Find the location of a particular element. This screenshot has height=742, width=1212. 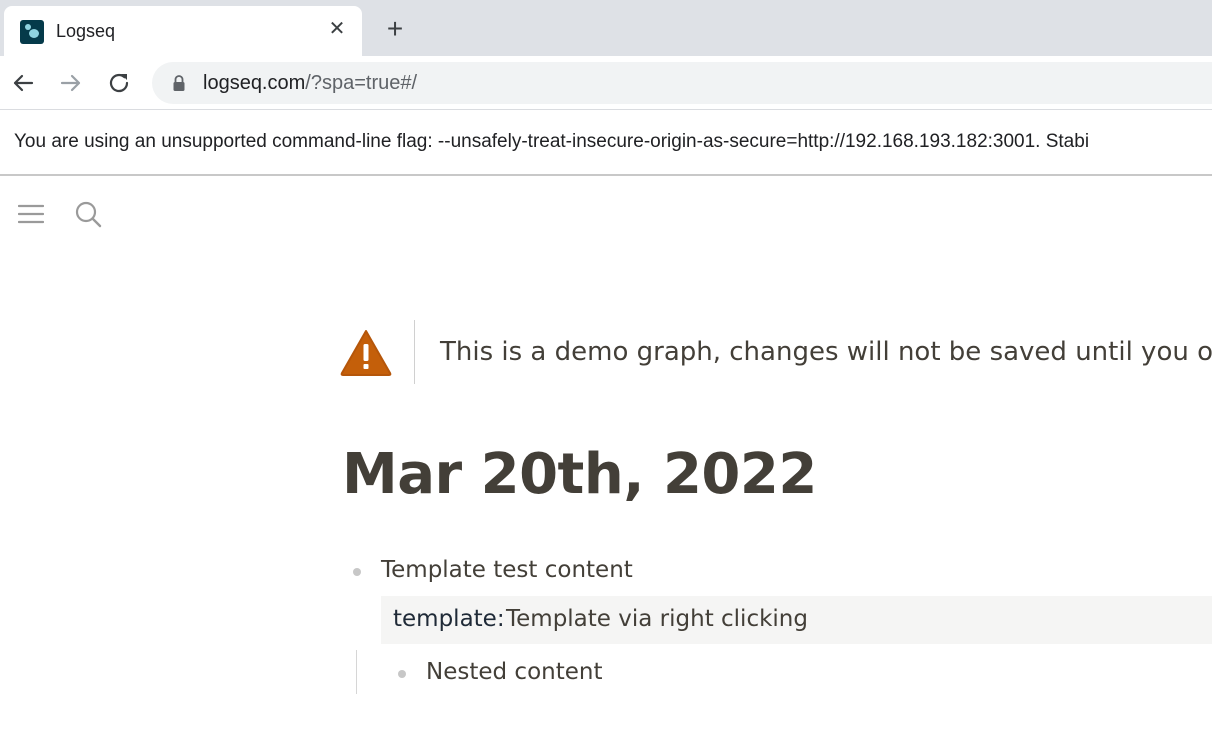

nested-block-bullet is located at coordinates (402, 674).